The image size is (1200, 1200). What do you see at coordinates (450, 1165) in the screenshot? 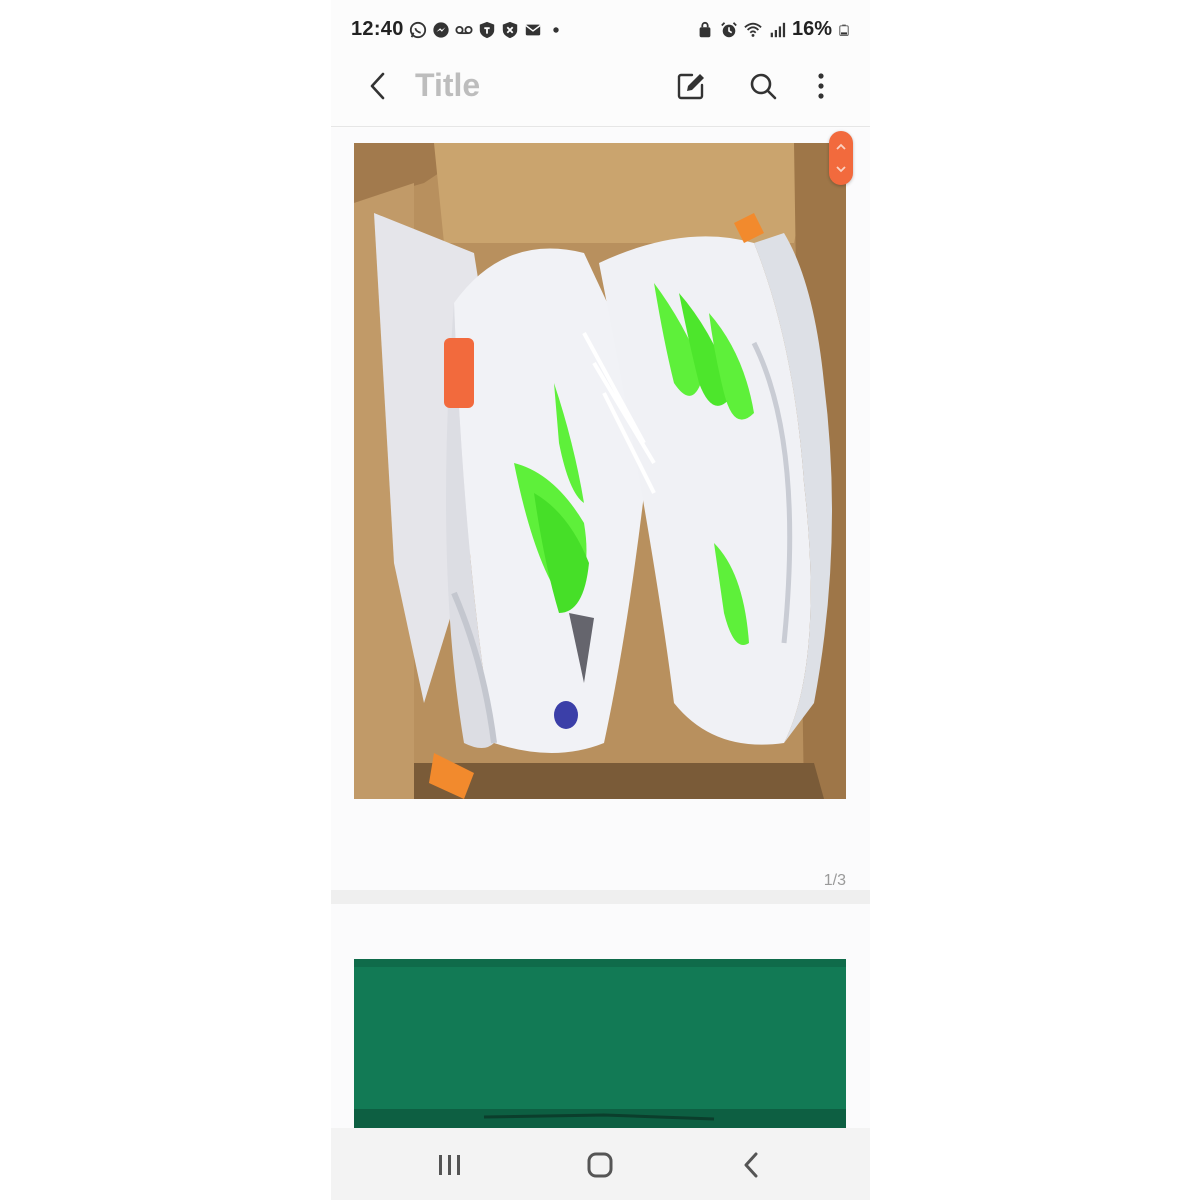
I see `recents-icon` at bounding box center [450, 1165].